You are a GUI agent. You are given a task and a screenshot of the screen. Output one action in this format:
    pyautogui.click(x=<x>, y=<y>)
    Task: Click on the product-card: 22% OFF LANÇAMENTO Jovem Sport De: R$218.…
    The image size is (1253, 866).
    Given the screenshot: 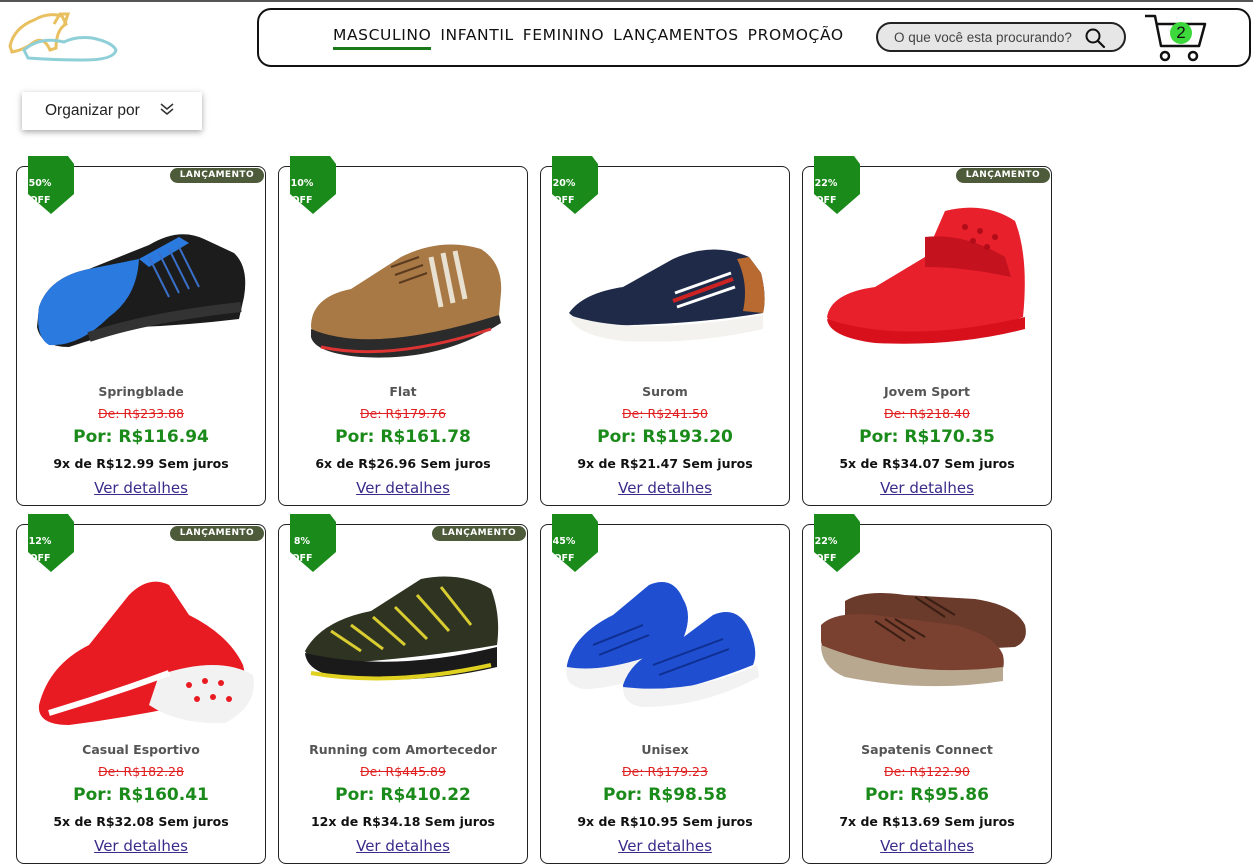 What is the action you would take?
    pyautogui.click(x=927, y=331)
    